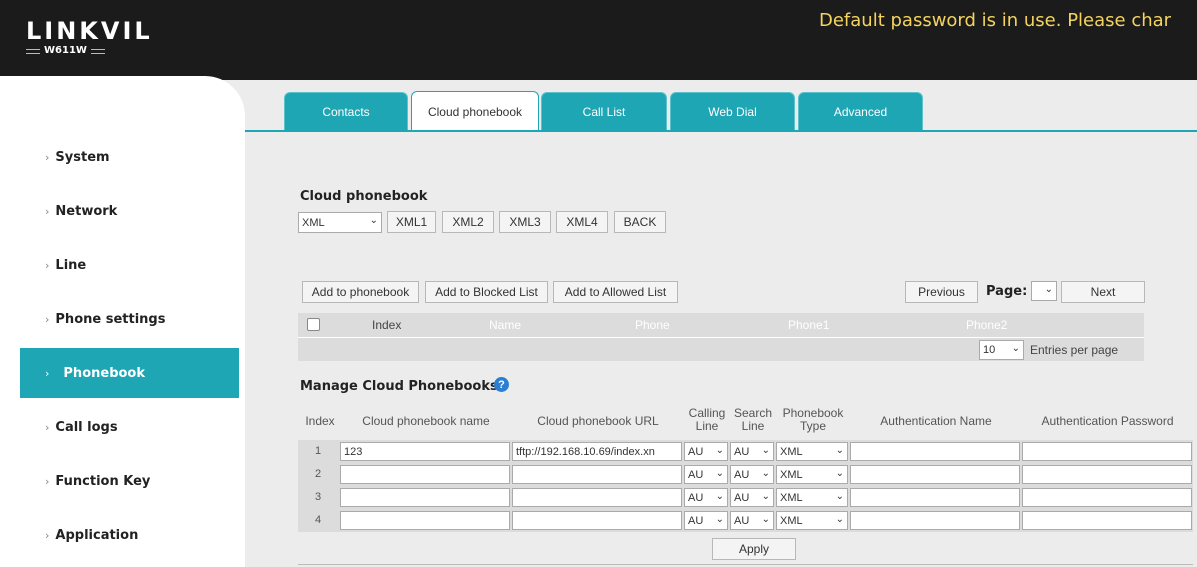 This screenshot has height=567, width=1197. What do you see at coordinates (652, 325) in the screenshot?
I see `column-phone: Phone` at bounding box center [652, 325].